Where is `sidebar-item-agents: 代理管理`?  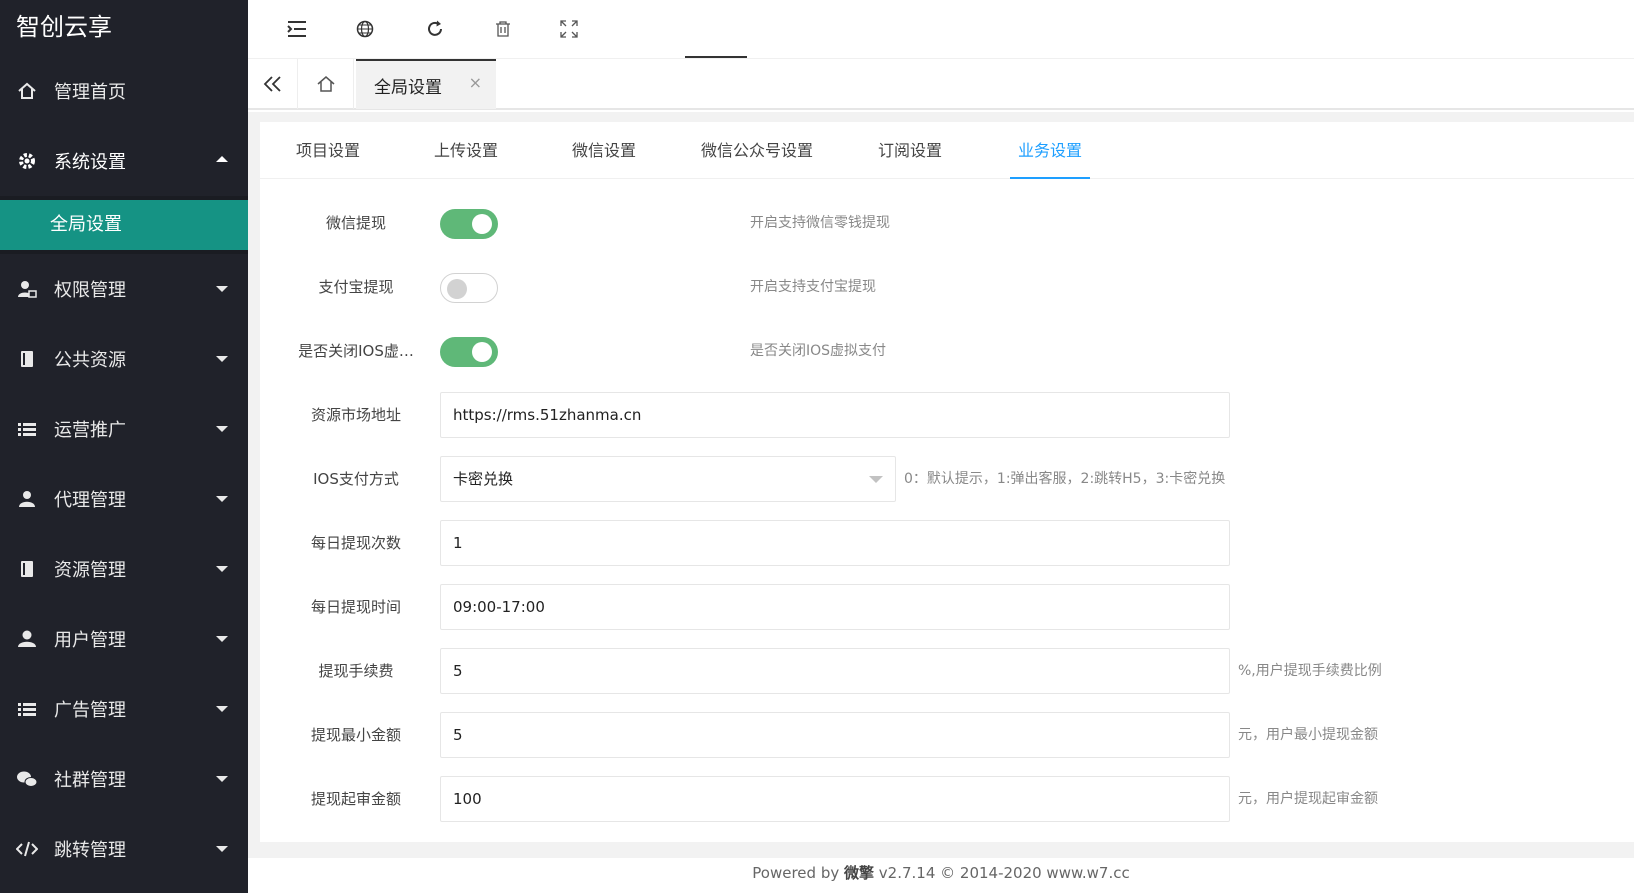
sidebar-item-agents: 代理管理 is located at coordinates (124, 499).